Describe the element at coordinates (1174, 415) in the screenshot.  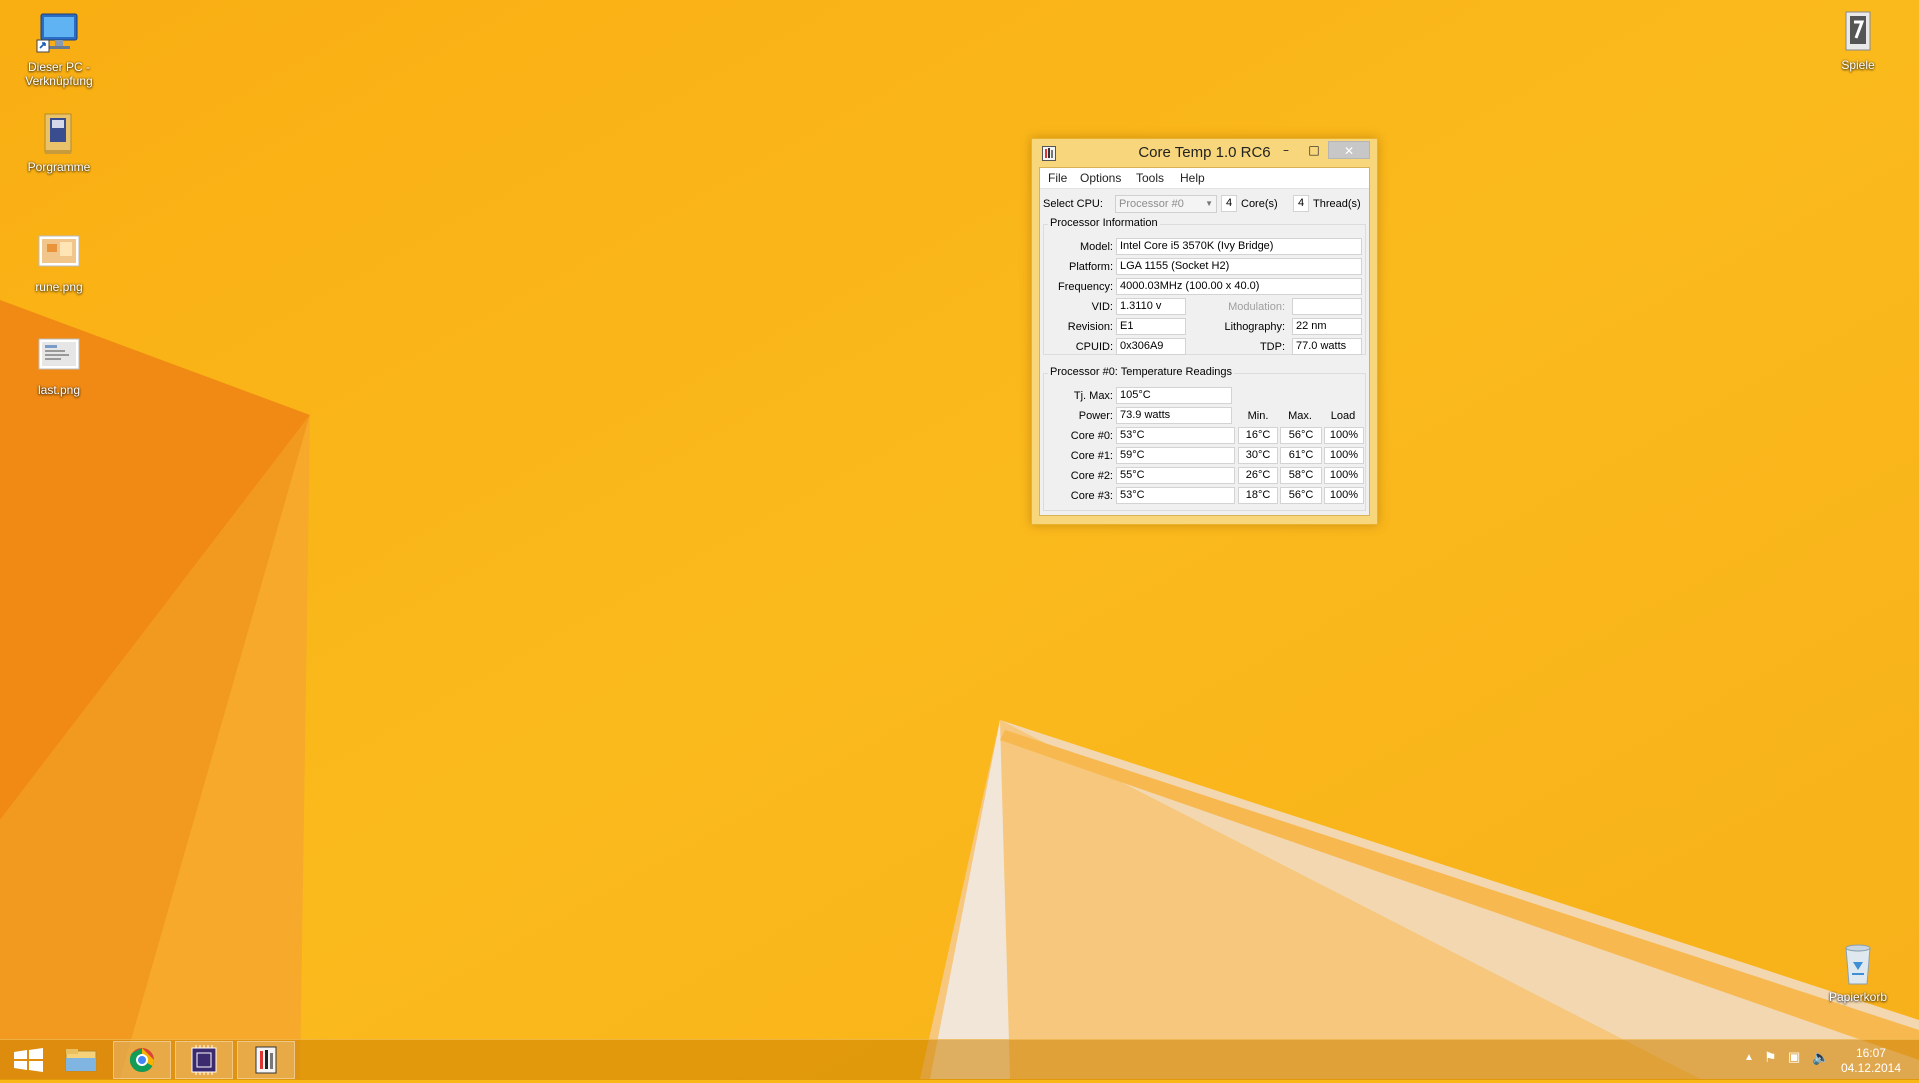
I see `power-value: 73.9 watts` at that location.